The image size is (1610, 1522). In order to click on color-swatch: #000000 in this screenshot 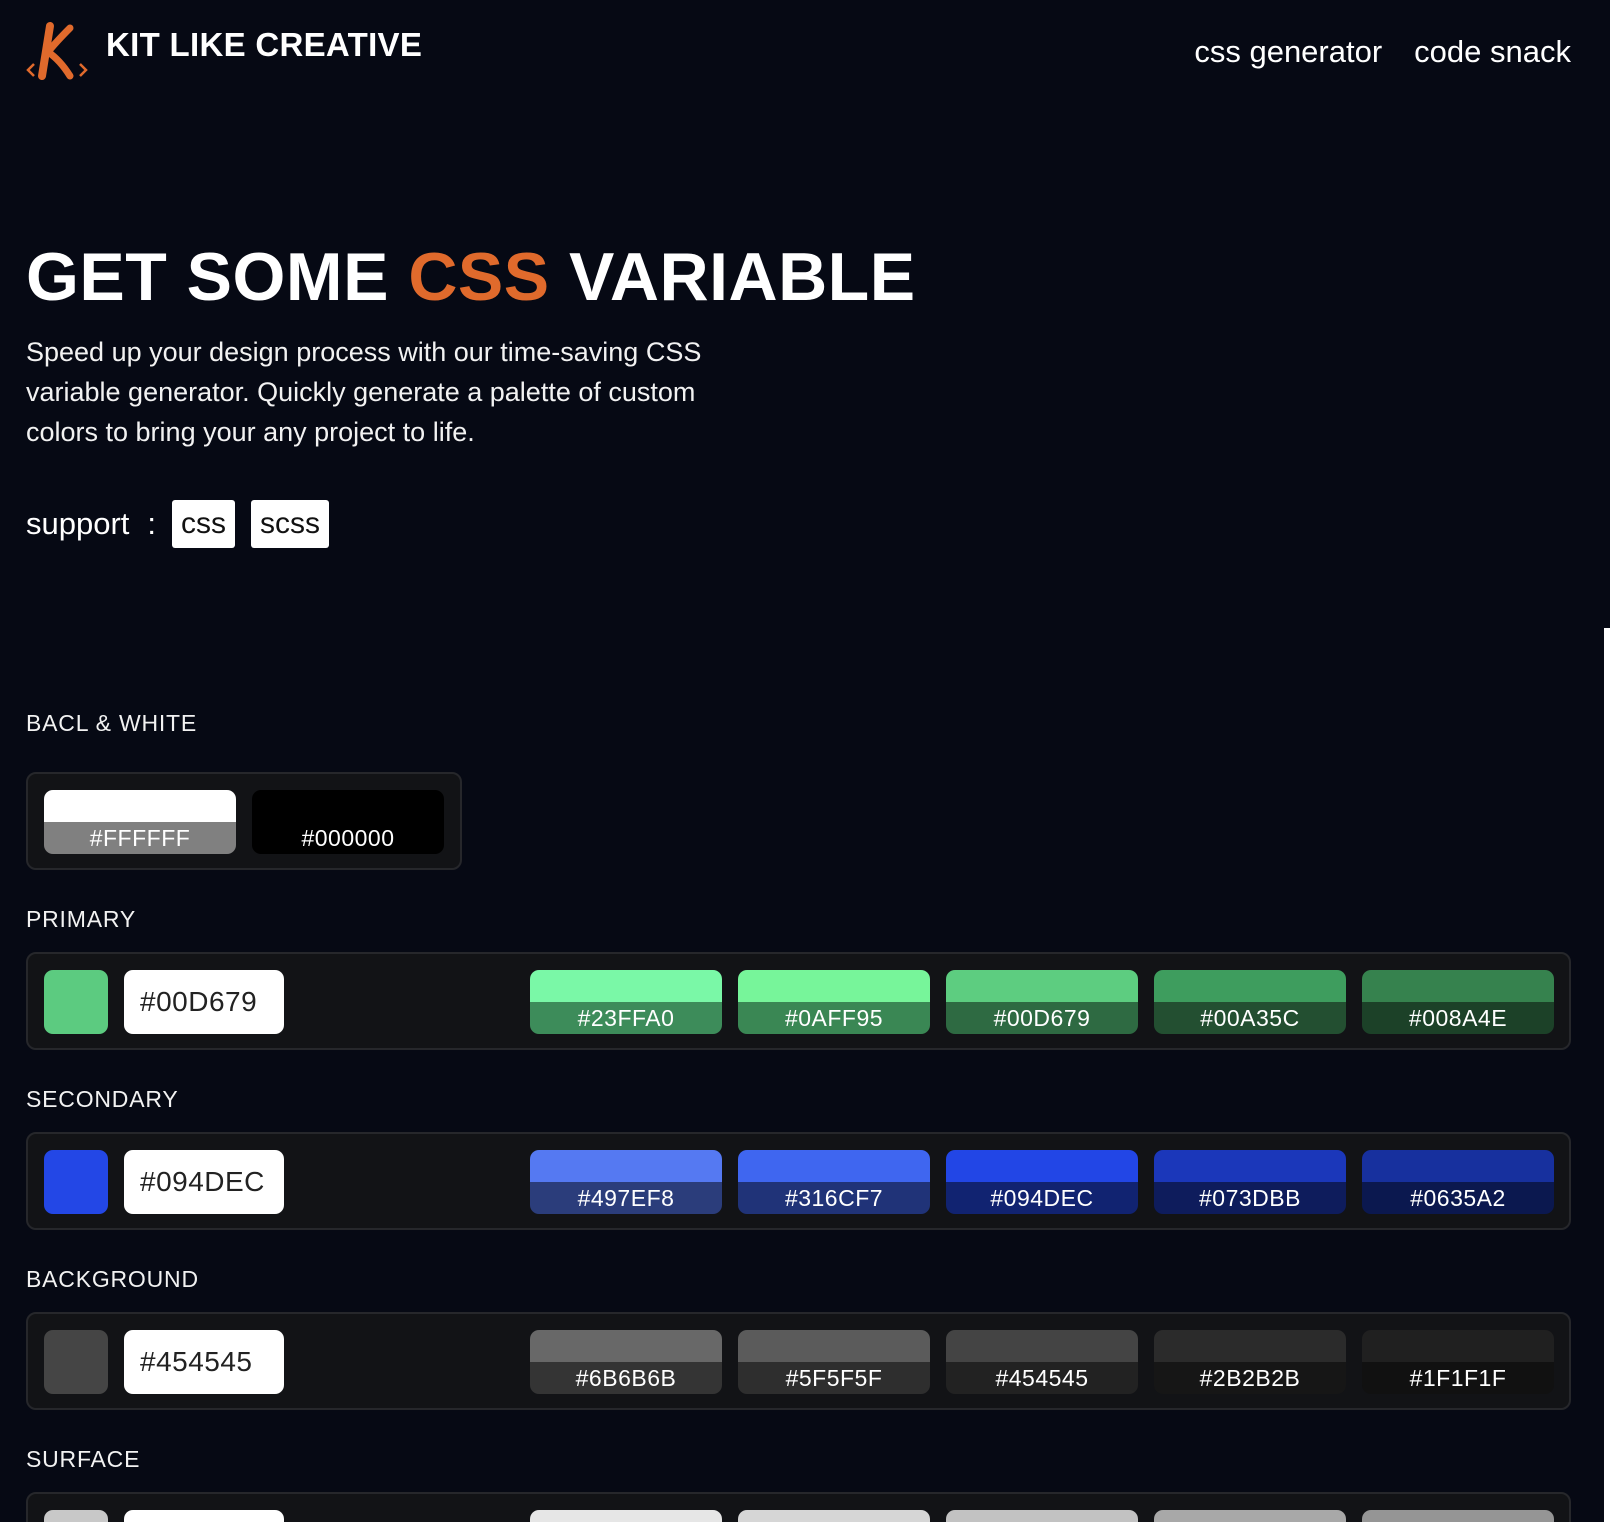, I will do `click(348, 822)`.